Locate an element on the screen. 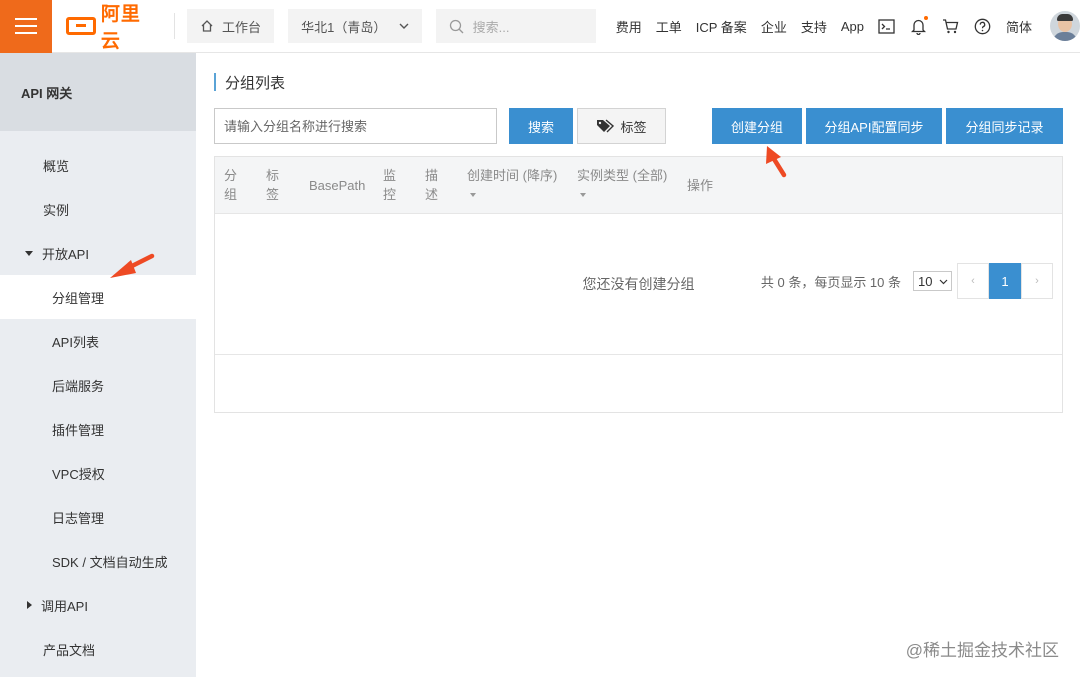 This screenshot has width=1080, height=677. caret-right-icon is located at coordinates (29, 605).